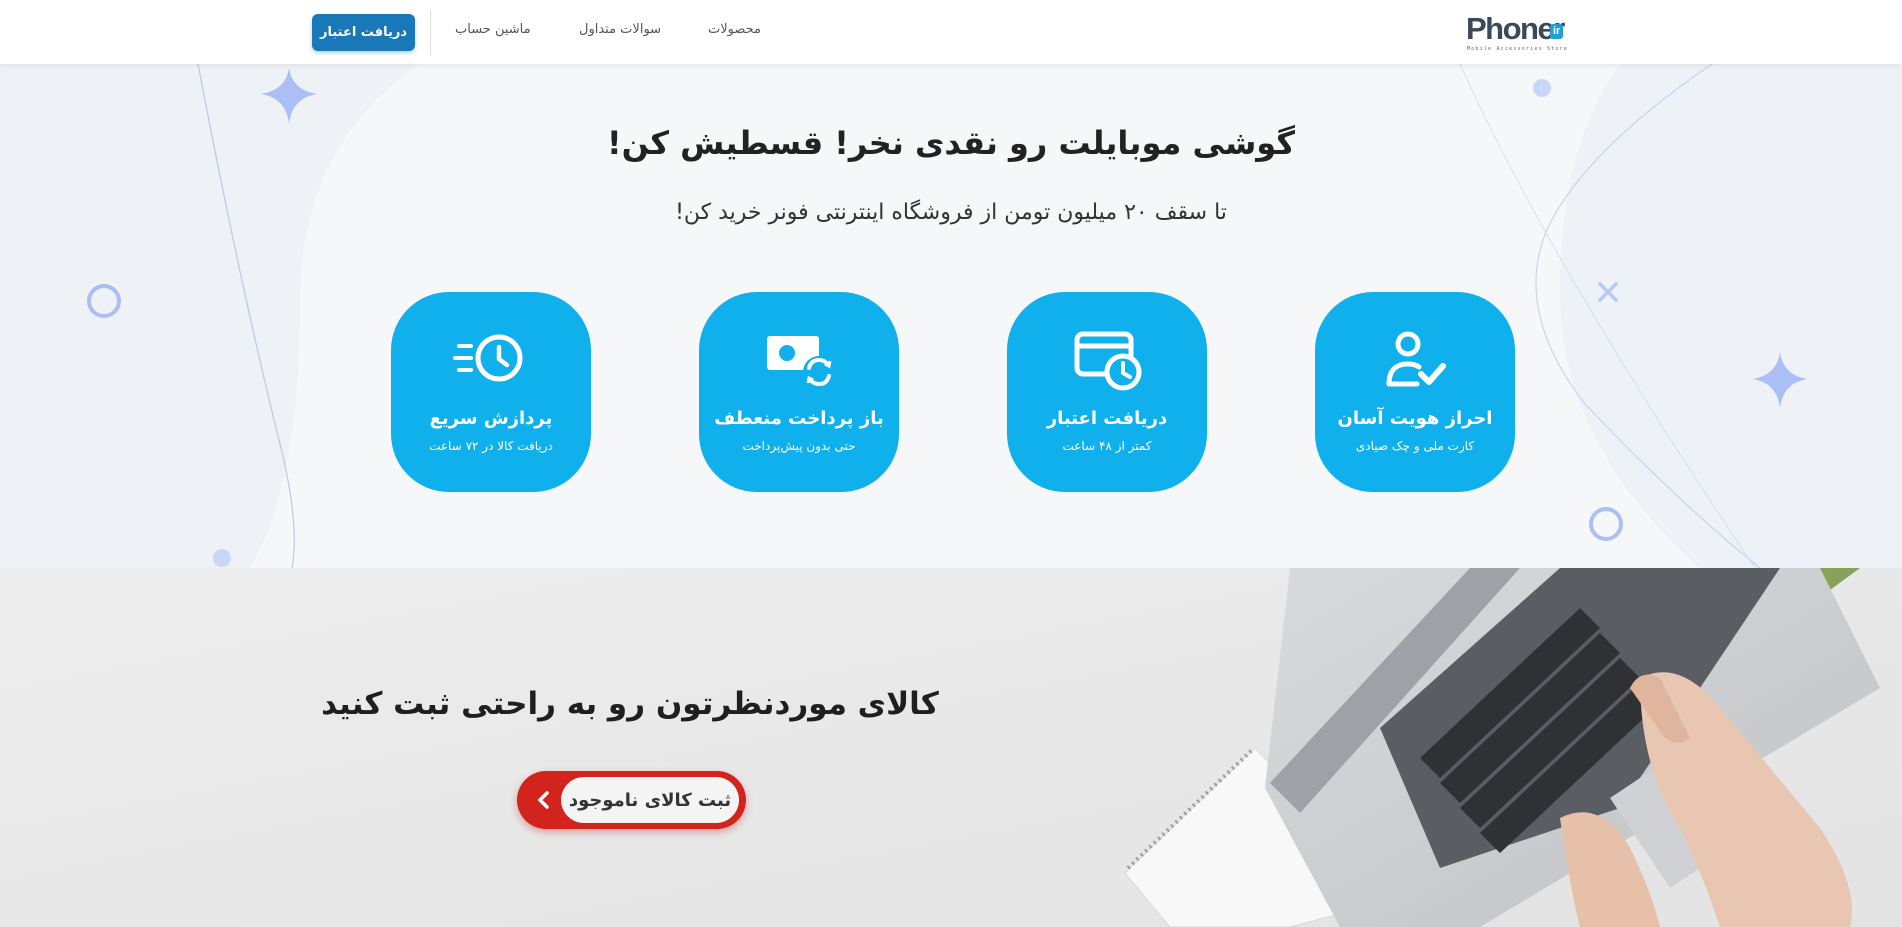 The width and height of the screenshot is (1902, 927). Describe the element at coordinates (1415, 418) in the screenshot. I see `feature-title: احراز هویت آسان` at that location.